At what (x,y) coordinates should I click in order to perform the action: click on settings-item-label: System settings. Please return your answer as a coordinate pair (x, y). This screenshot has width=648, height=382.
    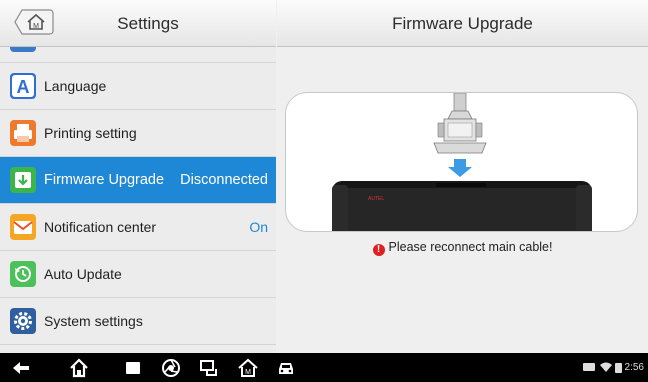
    Looking at the image, I should click on (93, 321).